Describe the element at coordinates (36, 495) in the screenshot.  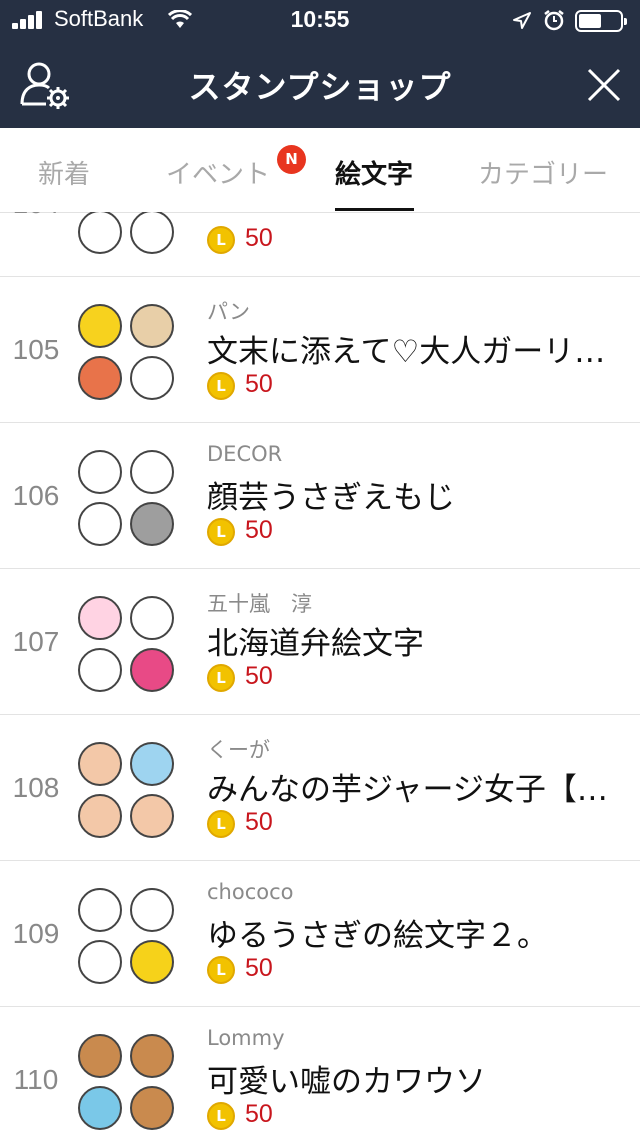
I see `rank-number: 106` at that location.